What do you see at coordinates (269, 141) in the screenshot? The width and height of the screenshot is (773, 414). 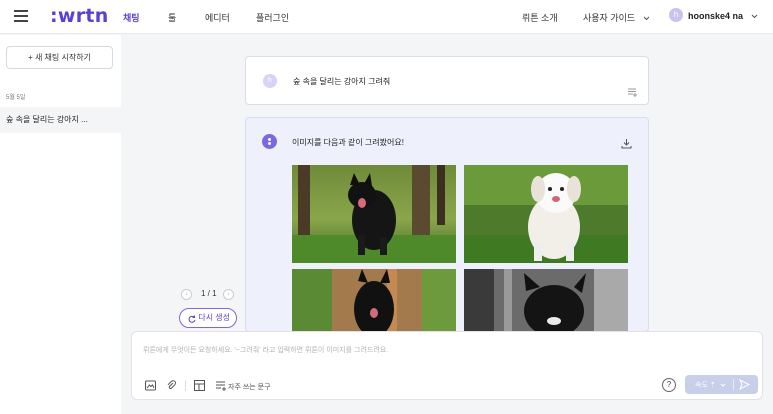 I see `wrtn-bot-icon` at bounding box center [269, 141].